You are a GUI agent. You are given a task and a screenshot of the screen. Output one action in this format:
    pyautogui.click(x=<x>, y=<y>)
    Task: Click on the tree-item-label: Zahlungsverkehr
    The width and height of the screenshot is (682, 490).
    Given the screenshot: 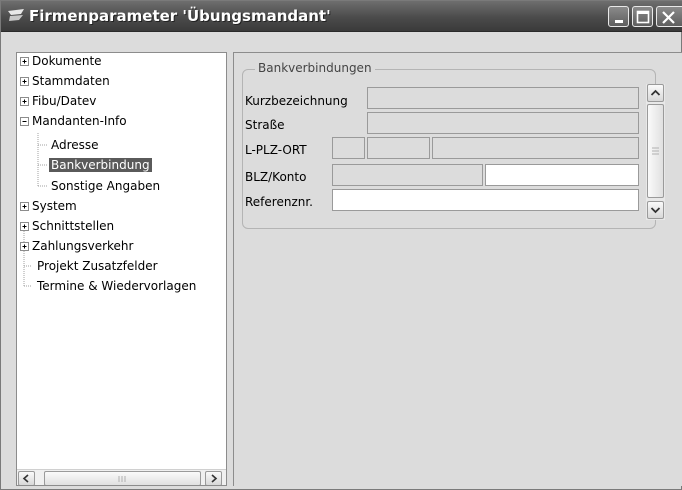 What is the action you would take?
    pyautogui.click(x=83, y=246)
    